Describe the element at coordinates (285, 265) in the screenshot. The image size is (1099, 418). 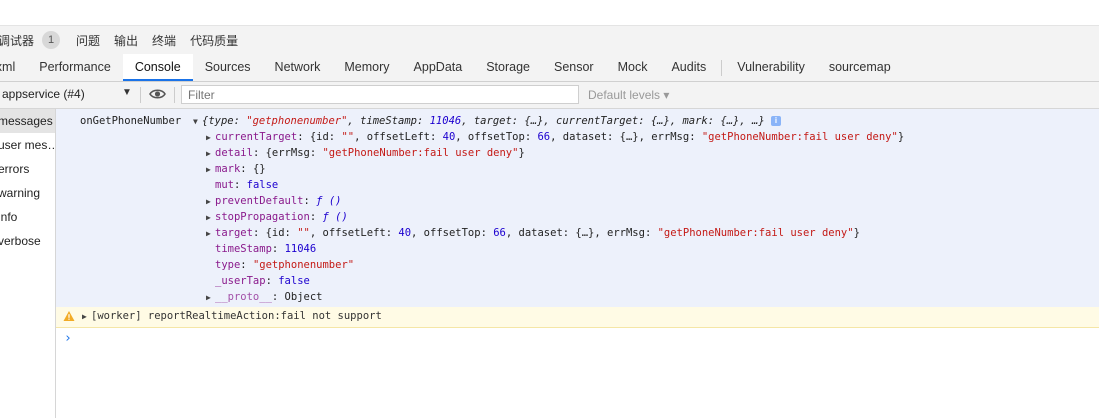
I see `prop-type: type: "getphonenumber"` at that location.